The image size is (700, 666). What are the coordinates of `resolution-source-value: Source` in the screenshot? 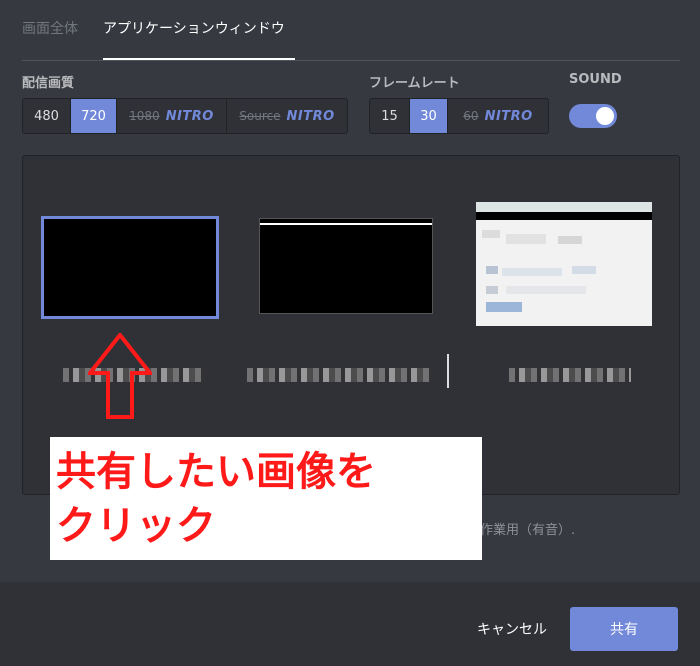 It's located at (260, 116).